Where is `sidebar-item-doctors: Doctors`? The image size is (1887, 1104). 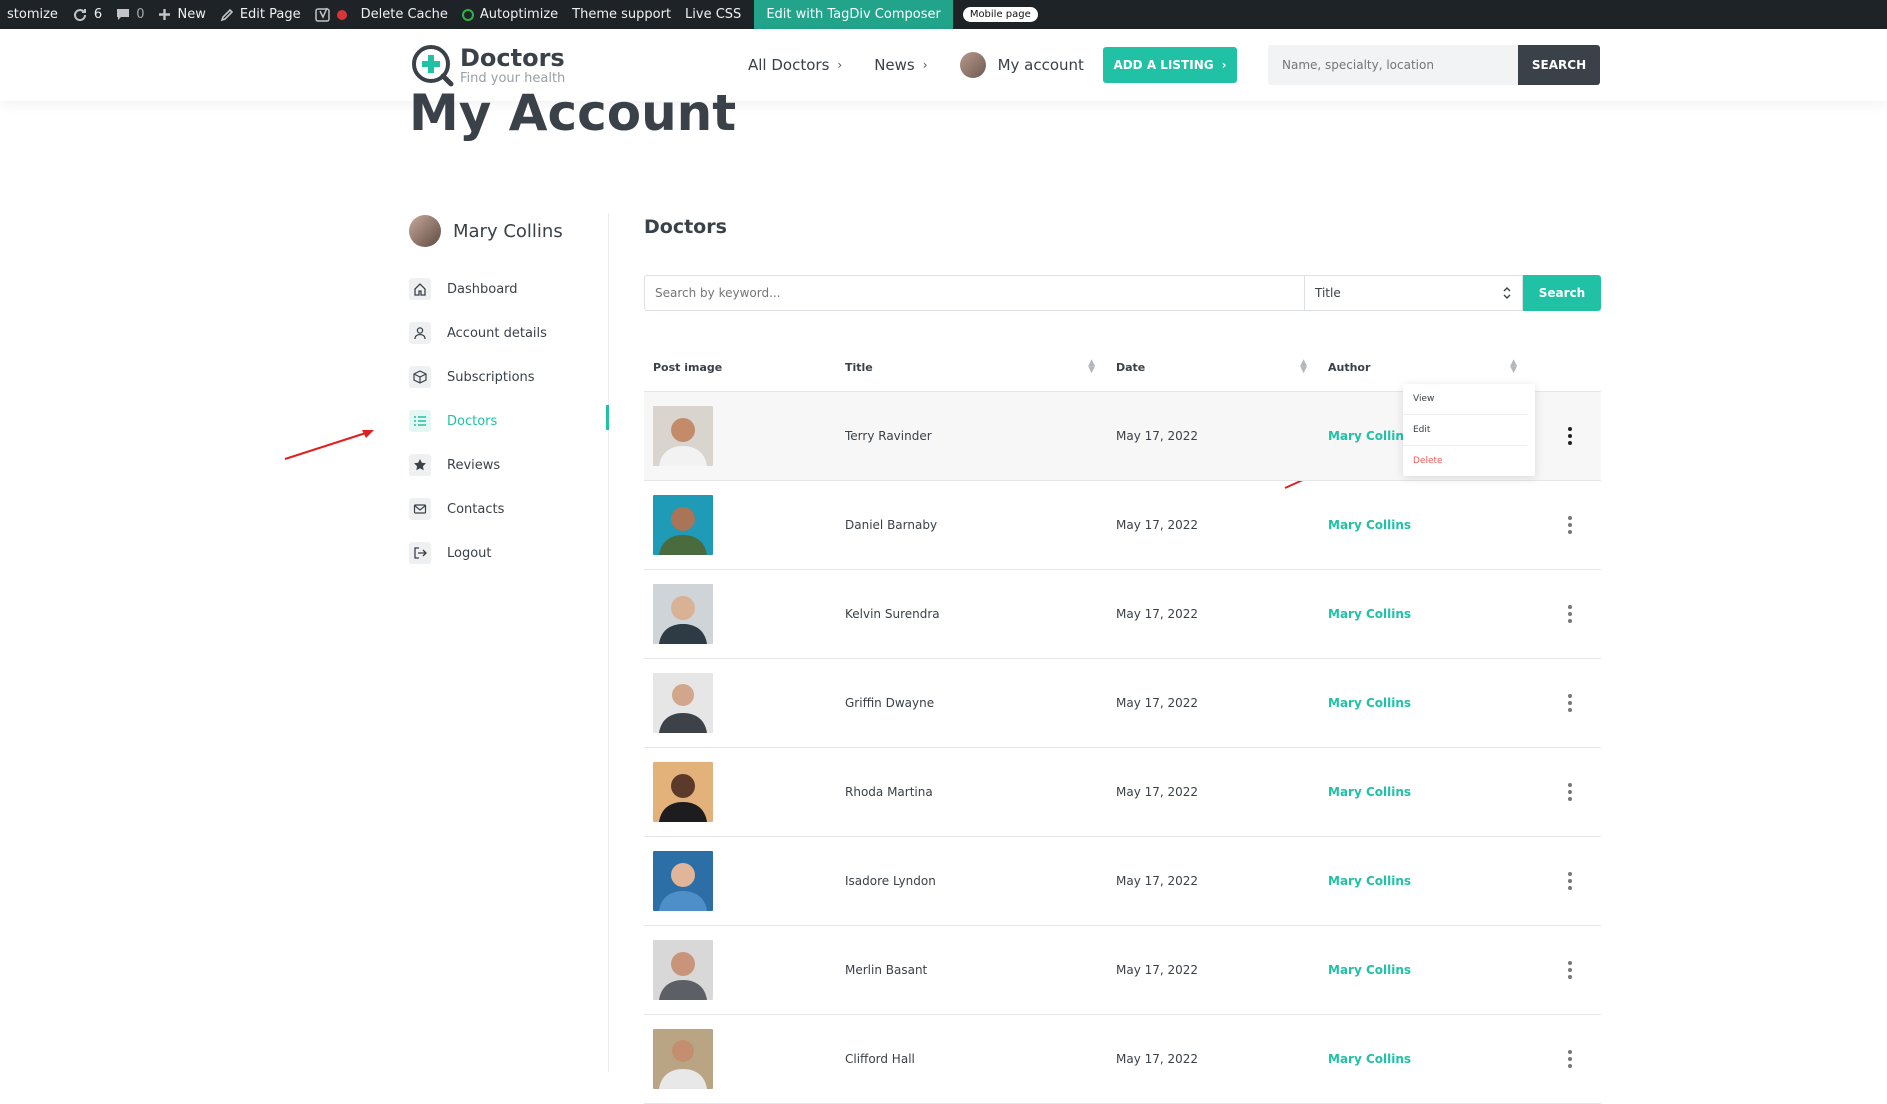 sidebar-item-doctors: Doctors is located at coordinates (509, 421).